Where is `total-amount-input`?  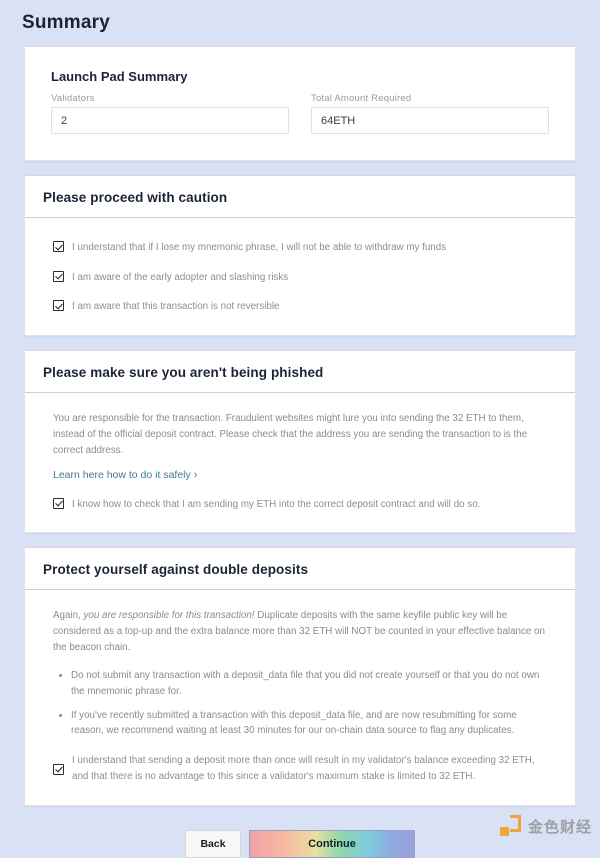
total-amount-input is located at coordinates (430, 120).